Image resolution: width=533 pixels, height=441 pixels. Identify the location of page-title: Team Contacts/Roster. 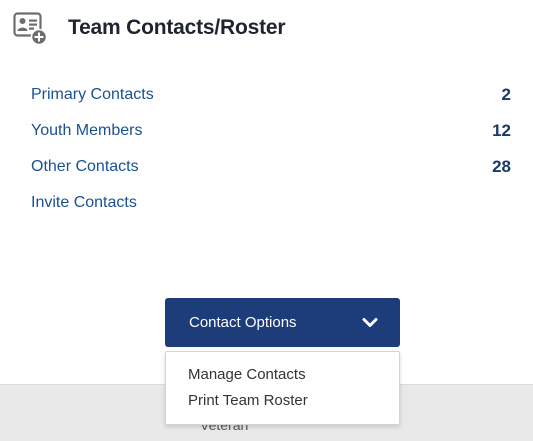
(177, 27).